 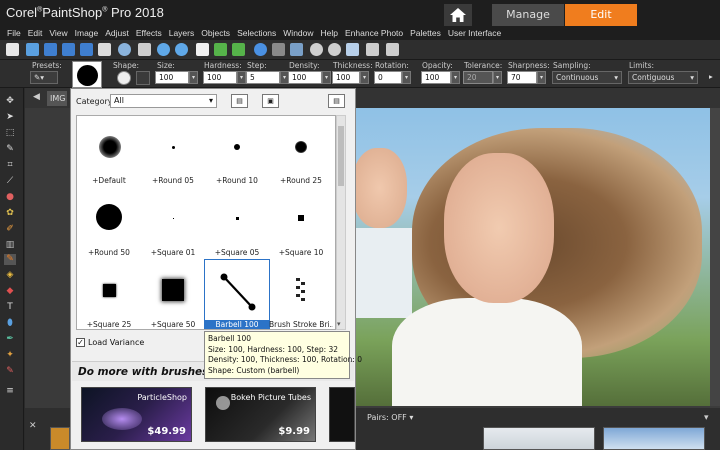 I want to click on new-file-icon, so click(x=12, y=49).